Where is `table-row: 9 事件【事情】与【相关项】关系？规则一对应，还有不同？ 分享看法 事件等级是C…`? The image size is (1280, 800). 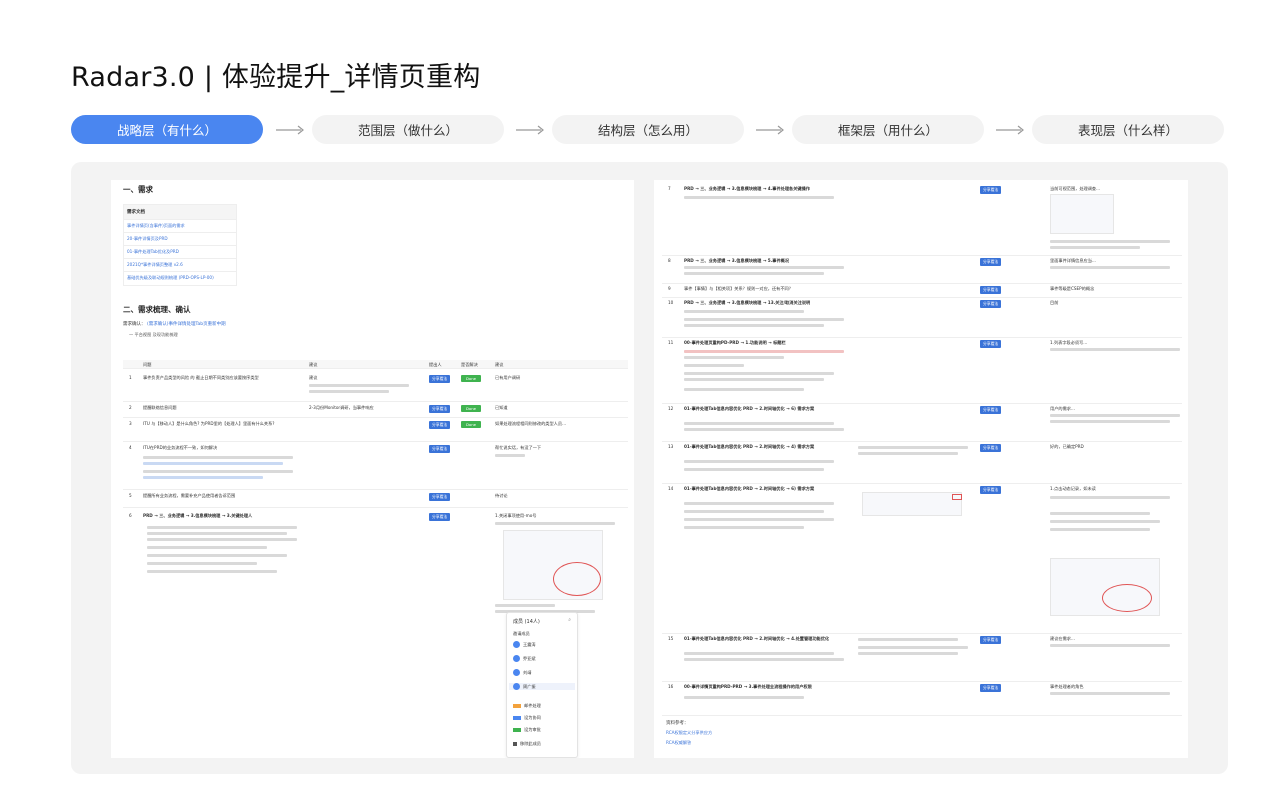 table-row: 9 事件【事情】与【相关项】关系？规则一对应，还有不同？ 分享看法 事件等级是C… is located at coordinates (922, 291).